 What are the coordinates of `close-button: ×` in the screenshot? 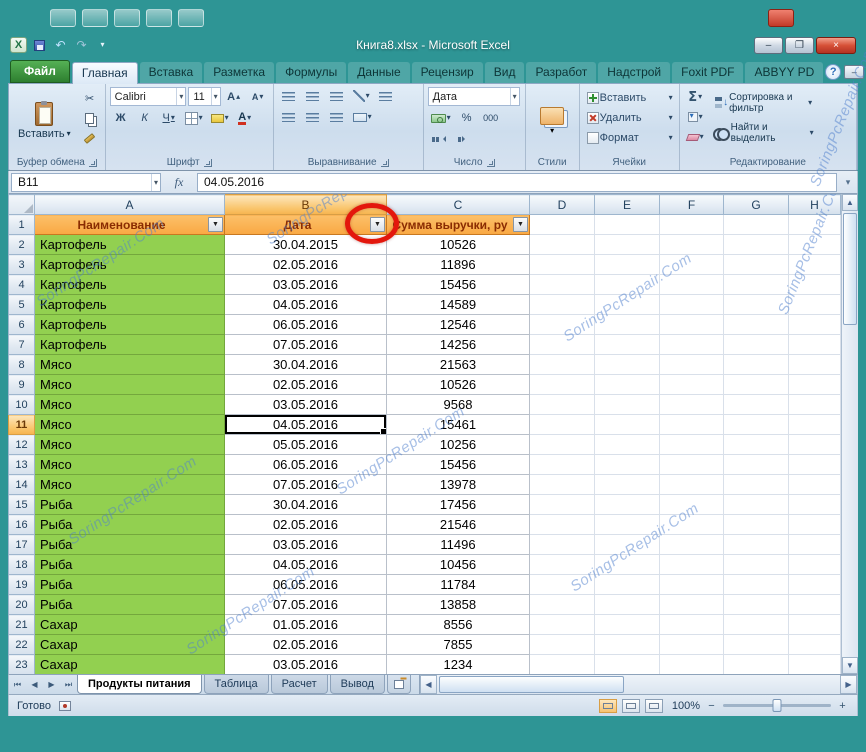 It's located at (836, 45).